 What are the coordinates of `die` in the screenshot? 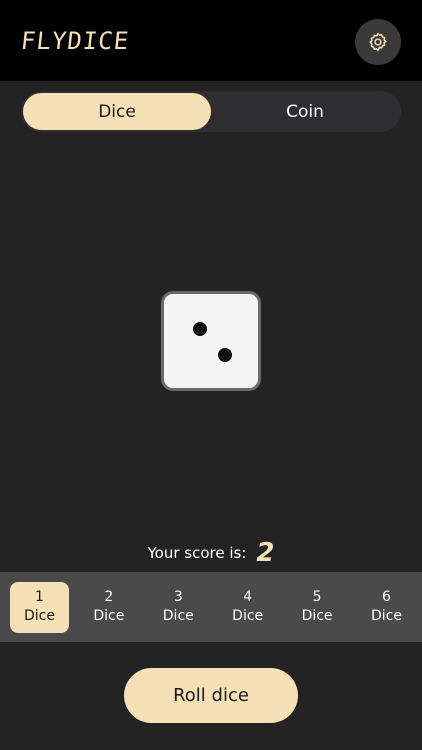 It's located at (211, 341).